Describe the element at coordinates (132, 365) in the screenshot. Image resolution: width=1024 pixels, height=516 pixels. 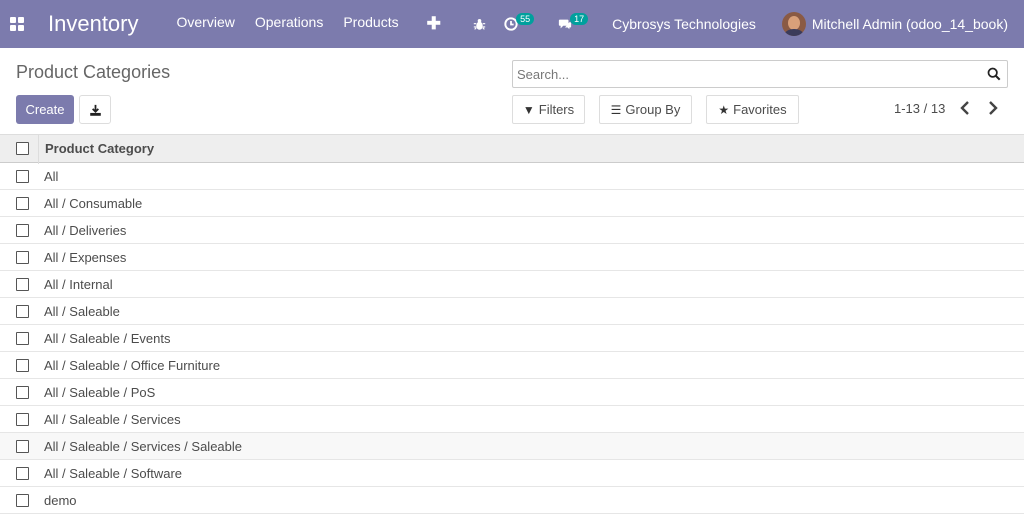
I see `category-name-cell: All / Saleable / Office Furniture` at that location.